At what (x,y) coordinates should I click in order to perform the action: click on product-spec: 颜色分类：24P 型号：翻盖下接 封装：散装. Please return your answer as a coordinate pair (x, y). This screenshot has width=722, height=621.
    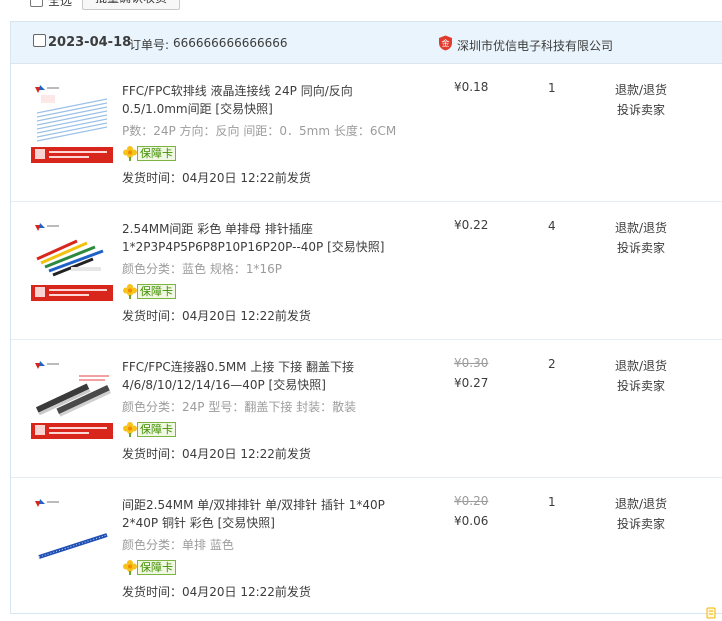
    Looking at the image, I should click on (239, 407).